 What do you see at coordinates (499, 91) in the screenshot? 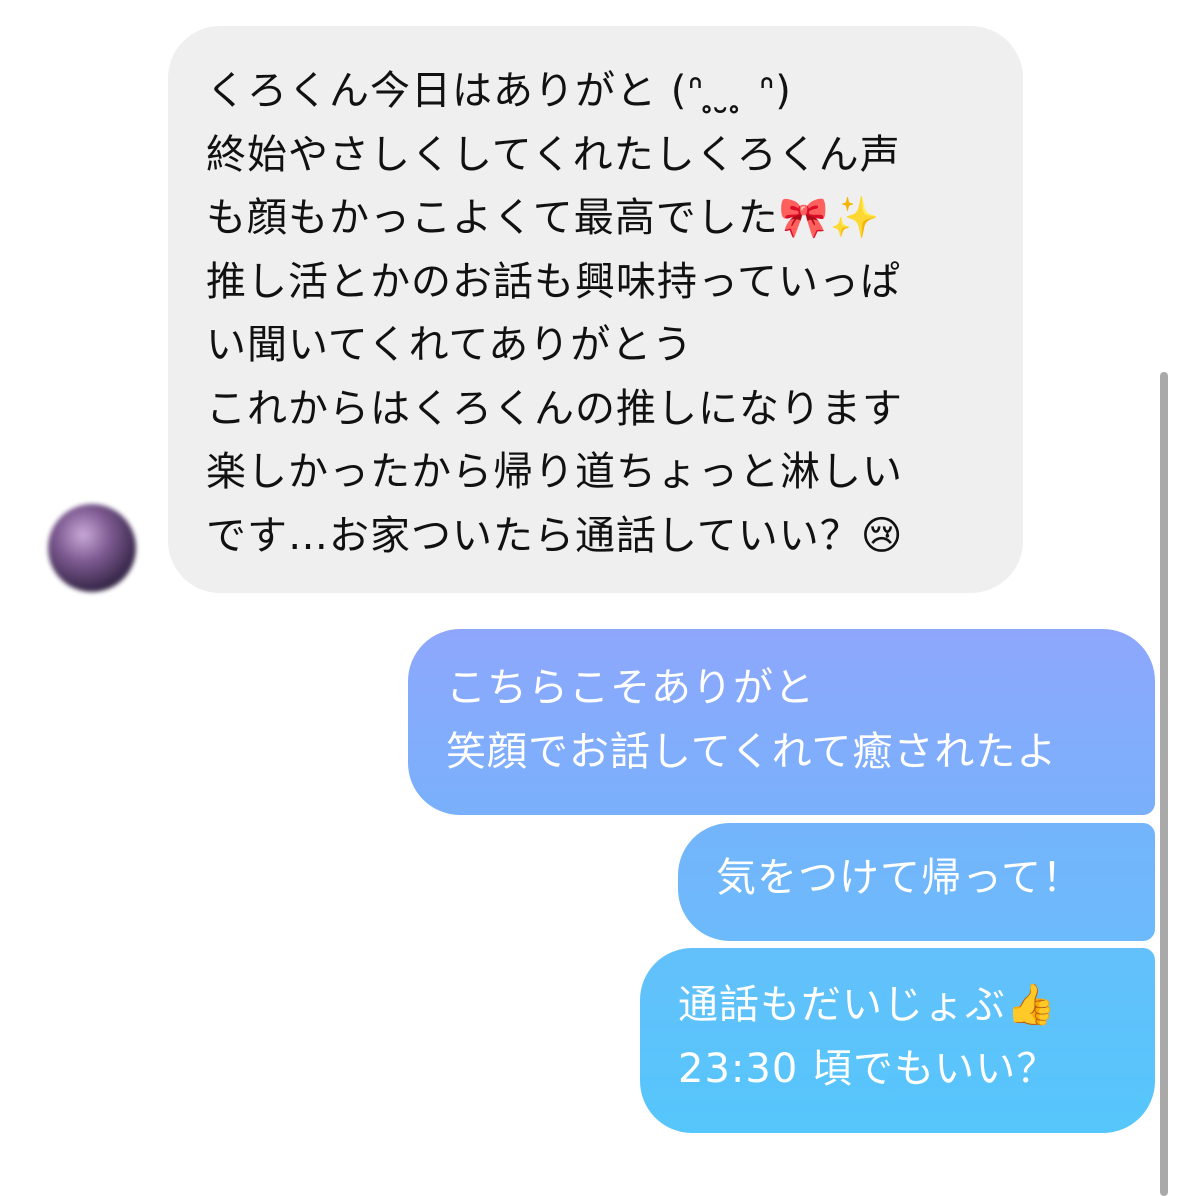
I see `message-line: くろくん今日はありがと (ᐢ ̥ ̮ ̥ ᐢ)` at bounding box center [499, 91].